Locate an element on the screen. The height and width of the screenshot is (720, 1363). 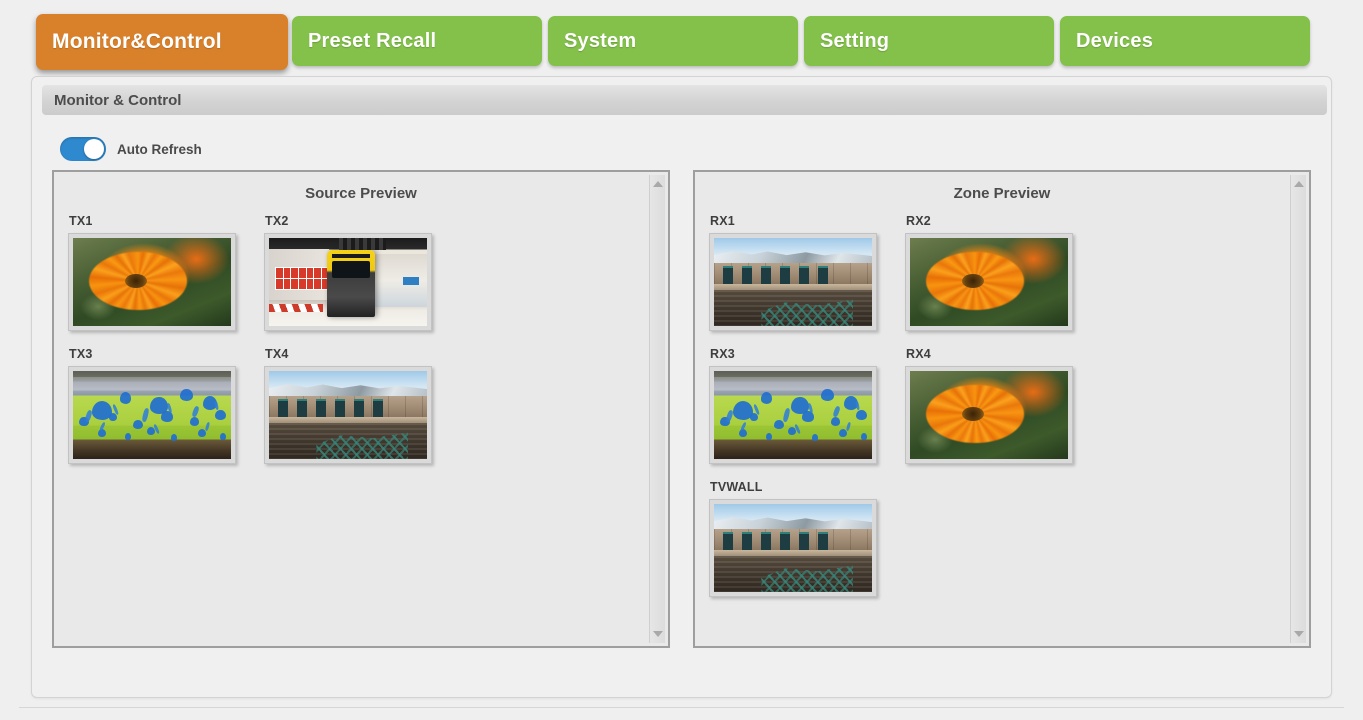
preview-item-label: TX3 is located at coordinates (81, 354).